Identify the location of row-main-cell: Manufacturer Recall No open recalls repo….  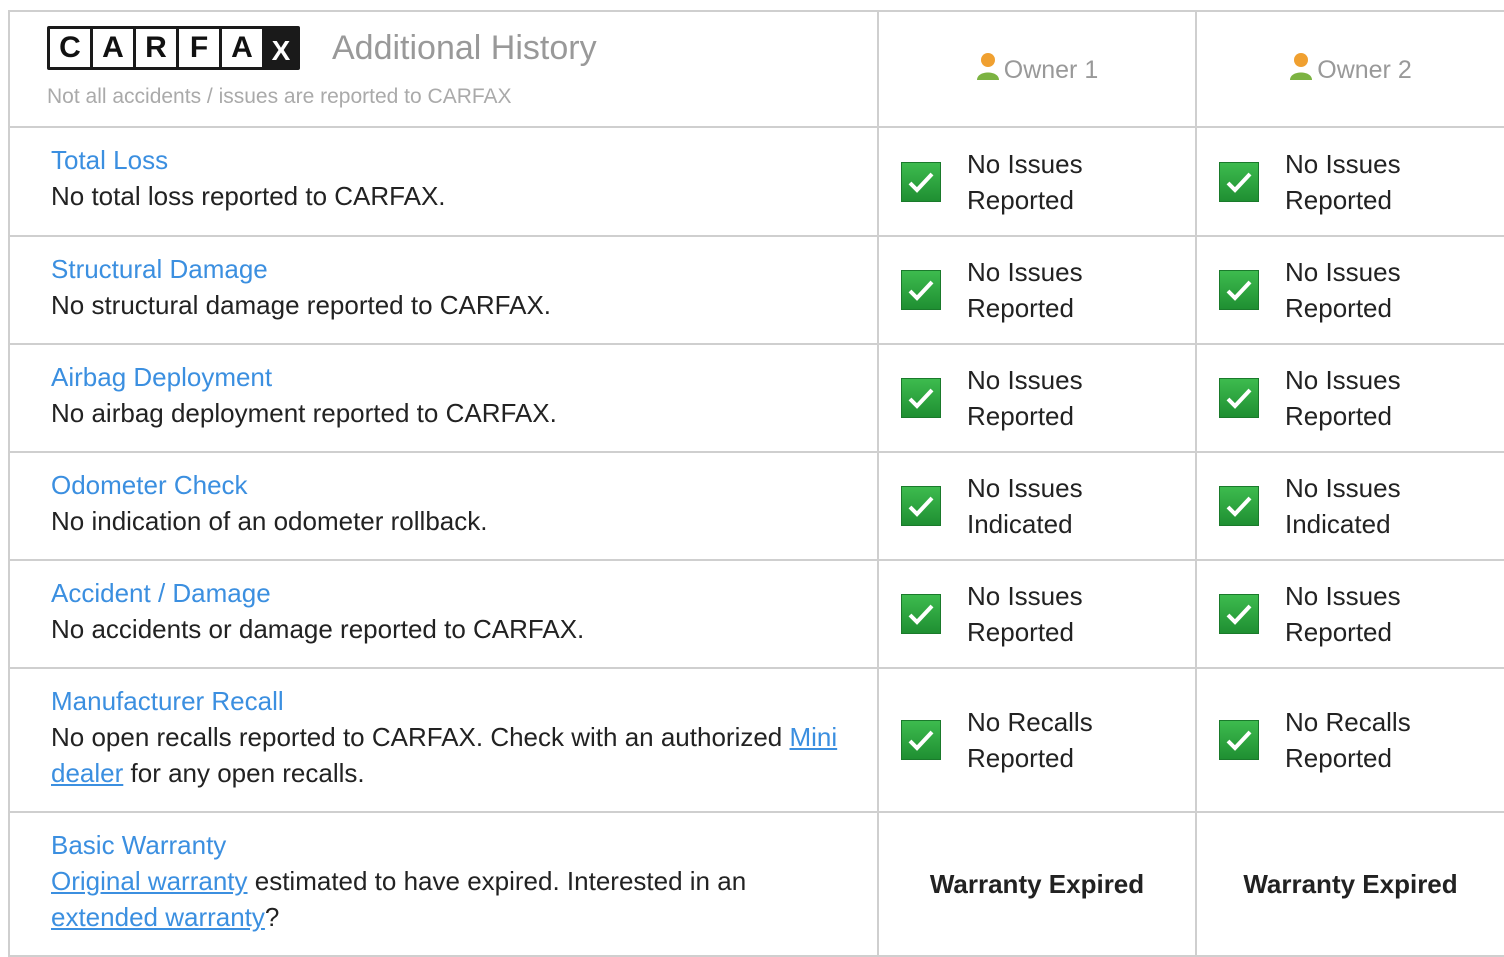
(443, 740).